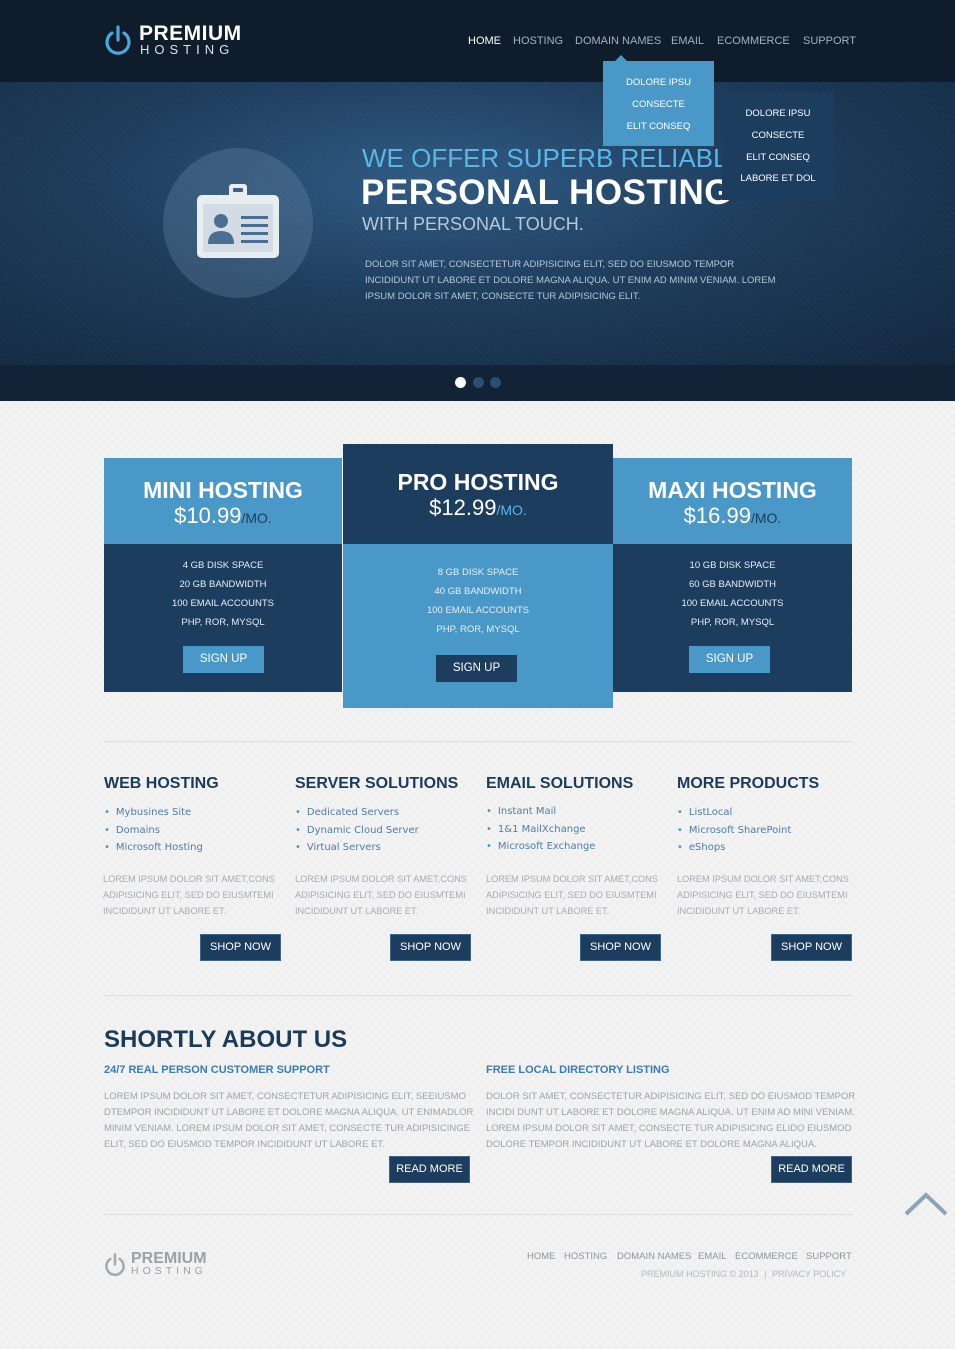  I want to click on product-link: Microsoft SharePoint, so click(734, 830).